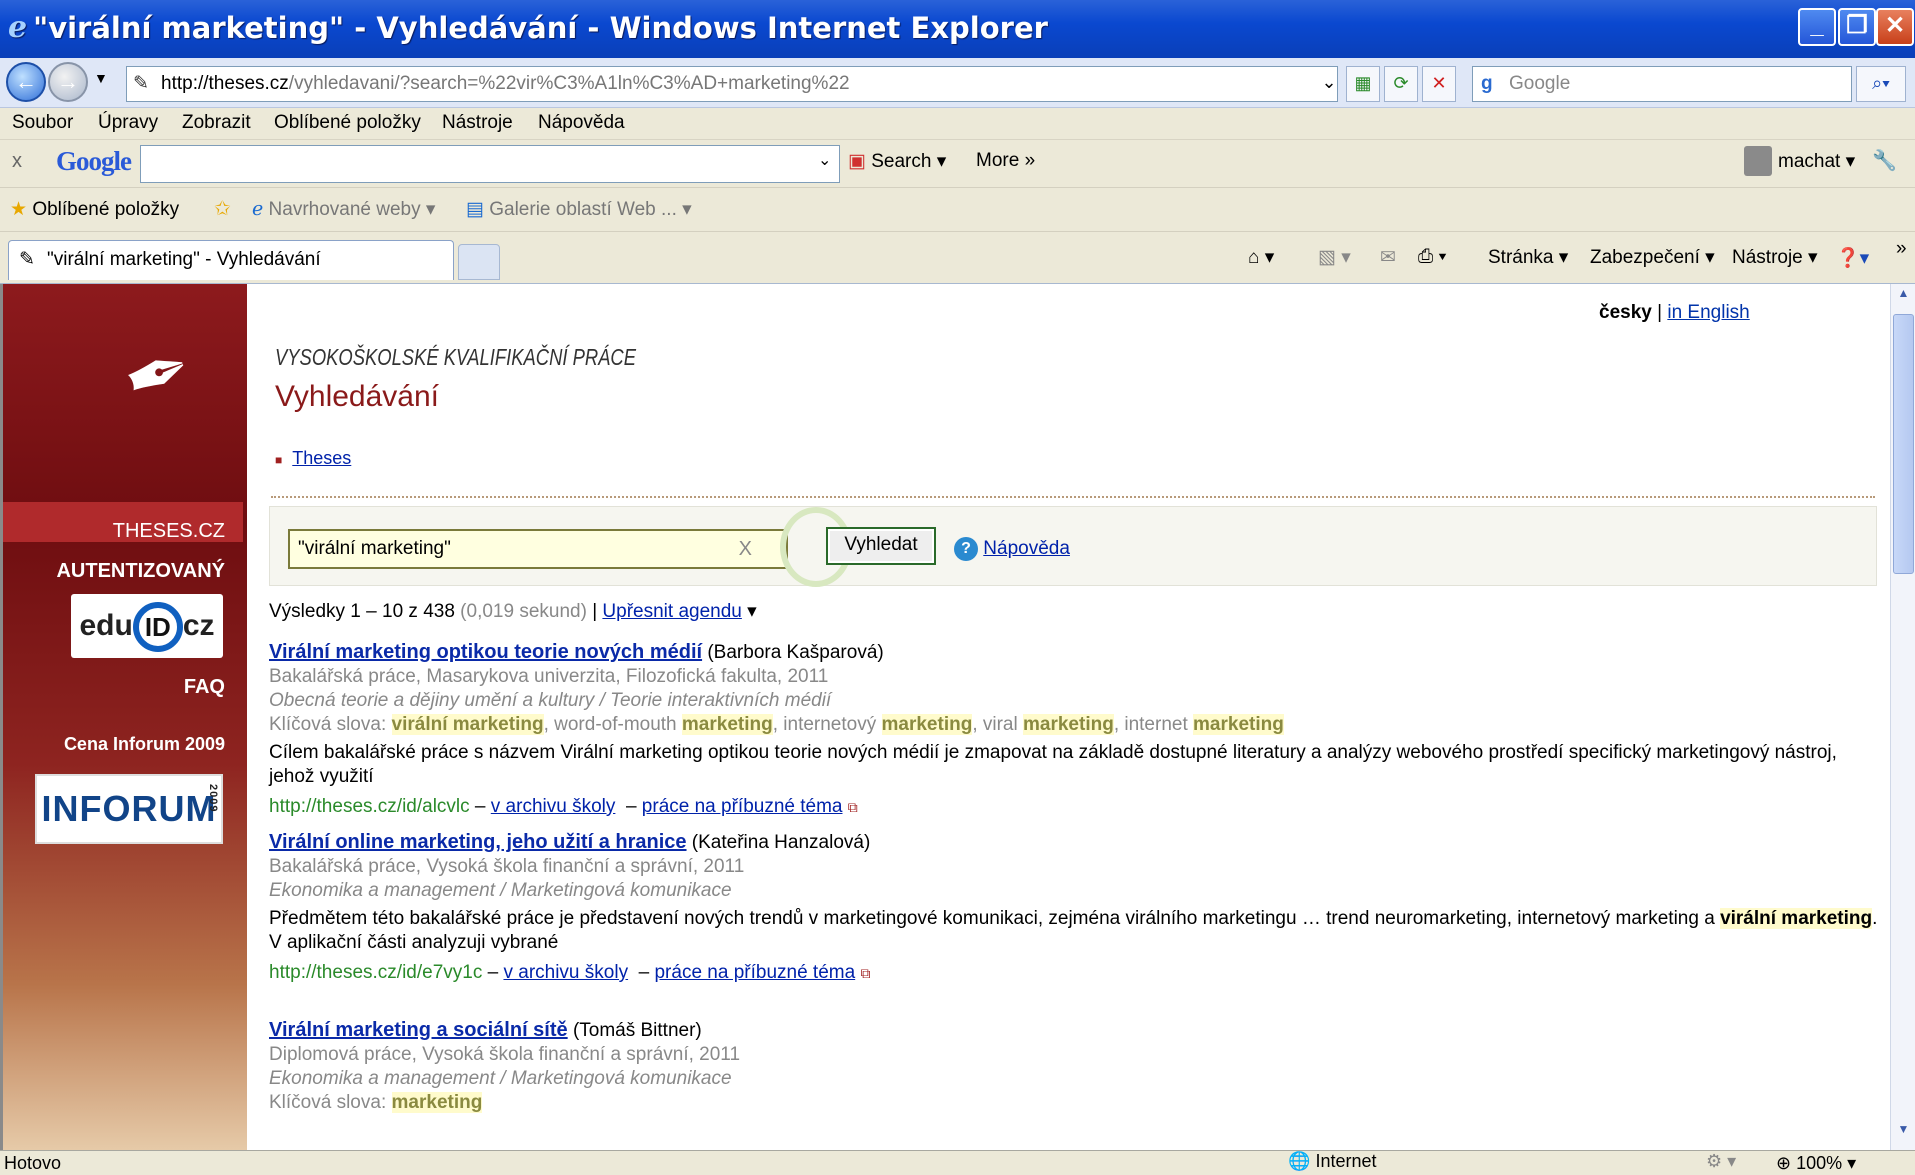 Image resolution: width=1915 pixels, height=1175 pixels. I want to click on scroll-up-icon: ▲, so click(1903, 298).